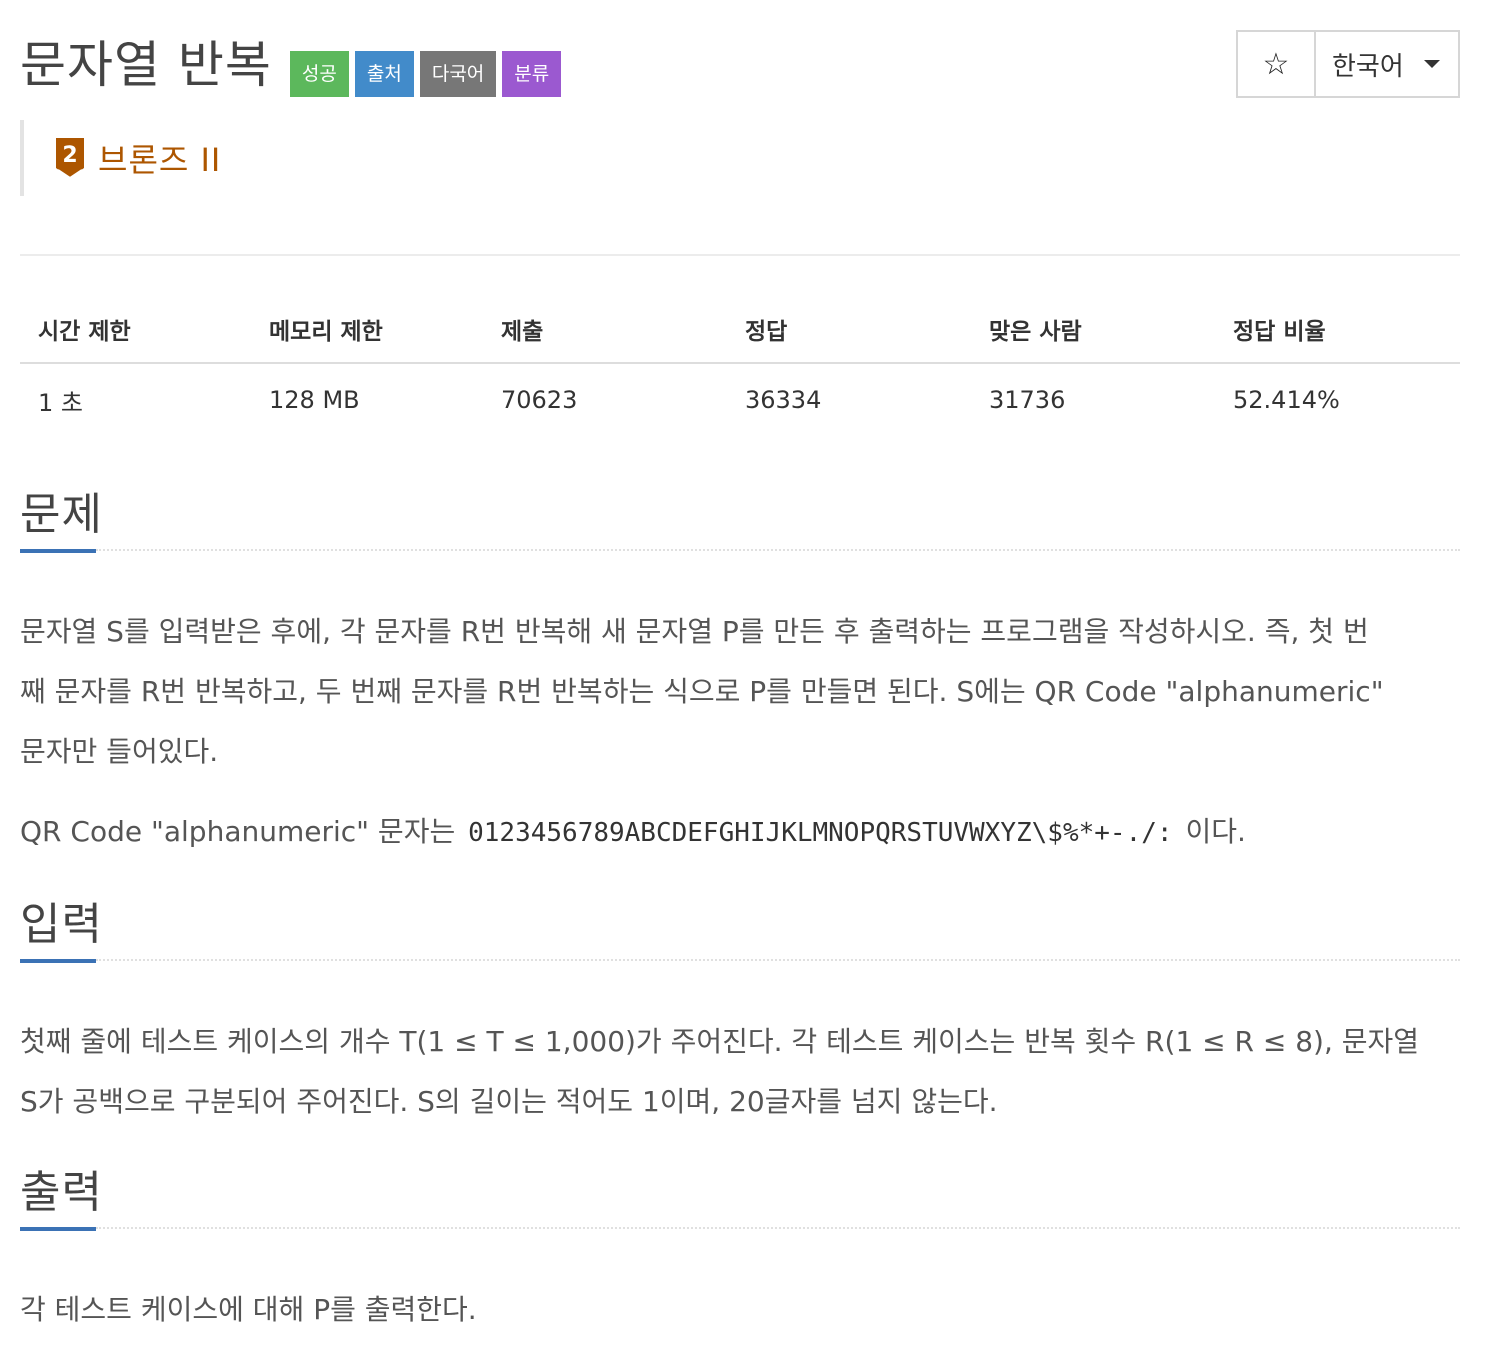 The width and height of the screenshot is (1508, 1354). I want to click on header-time-limit: 시간 제한, so click(84, 332).